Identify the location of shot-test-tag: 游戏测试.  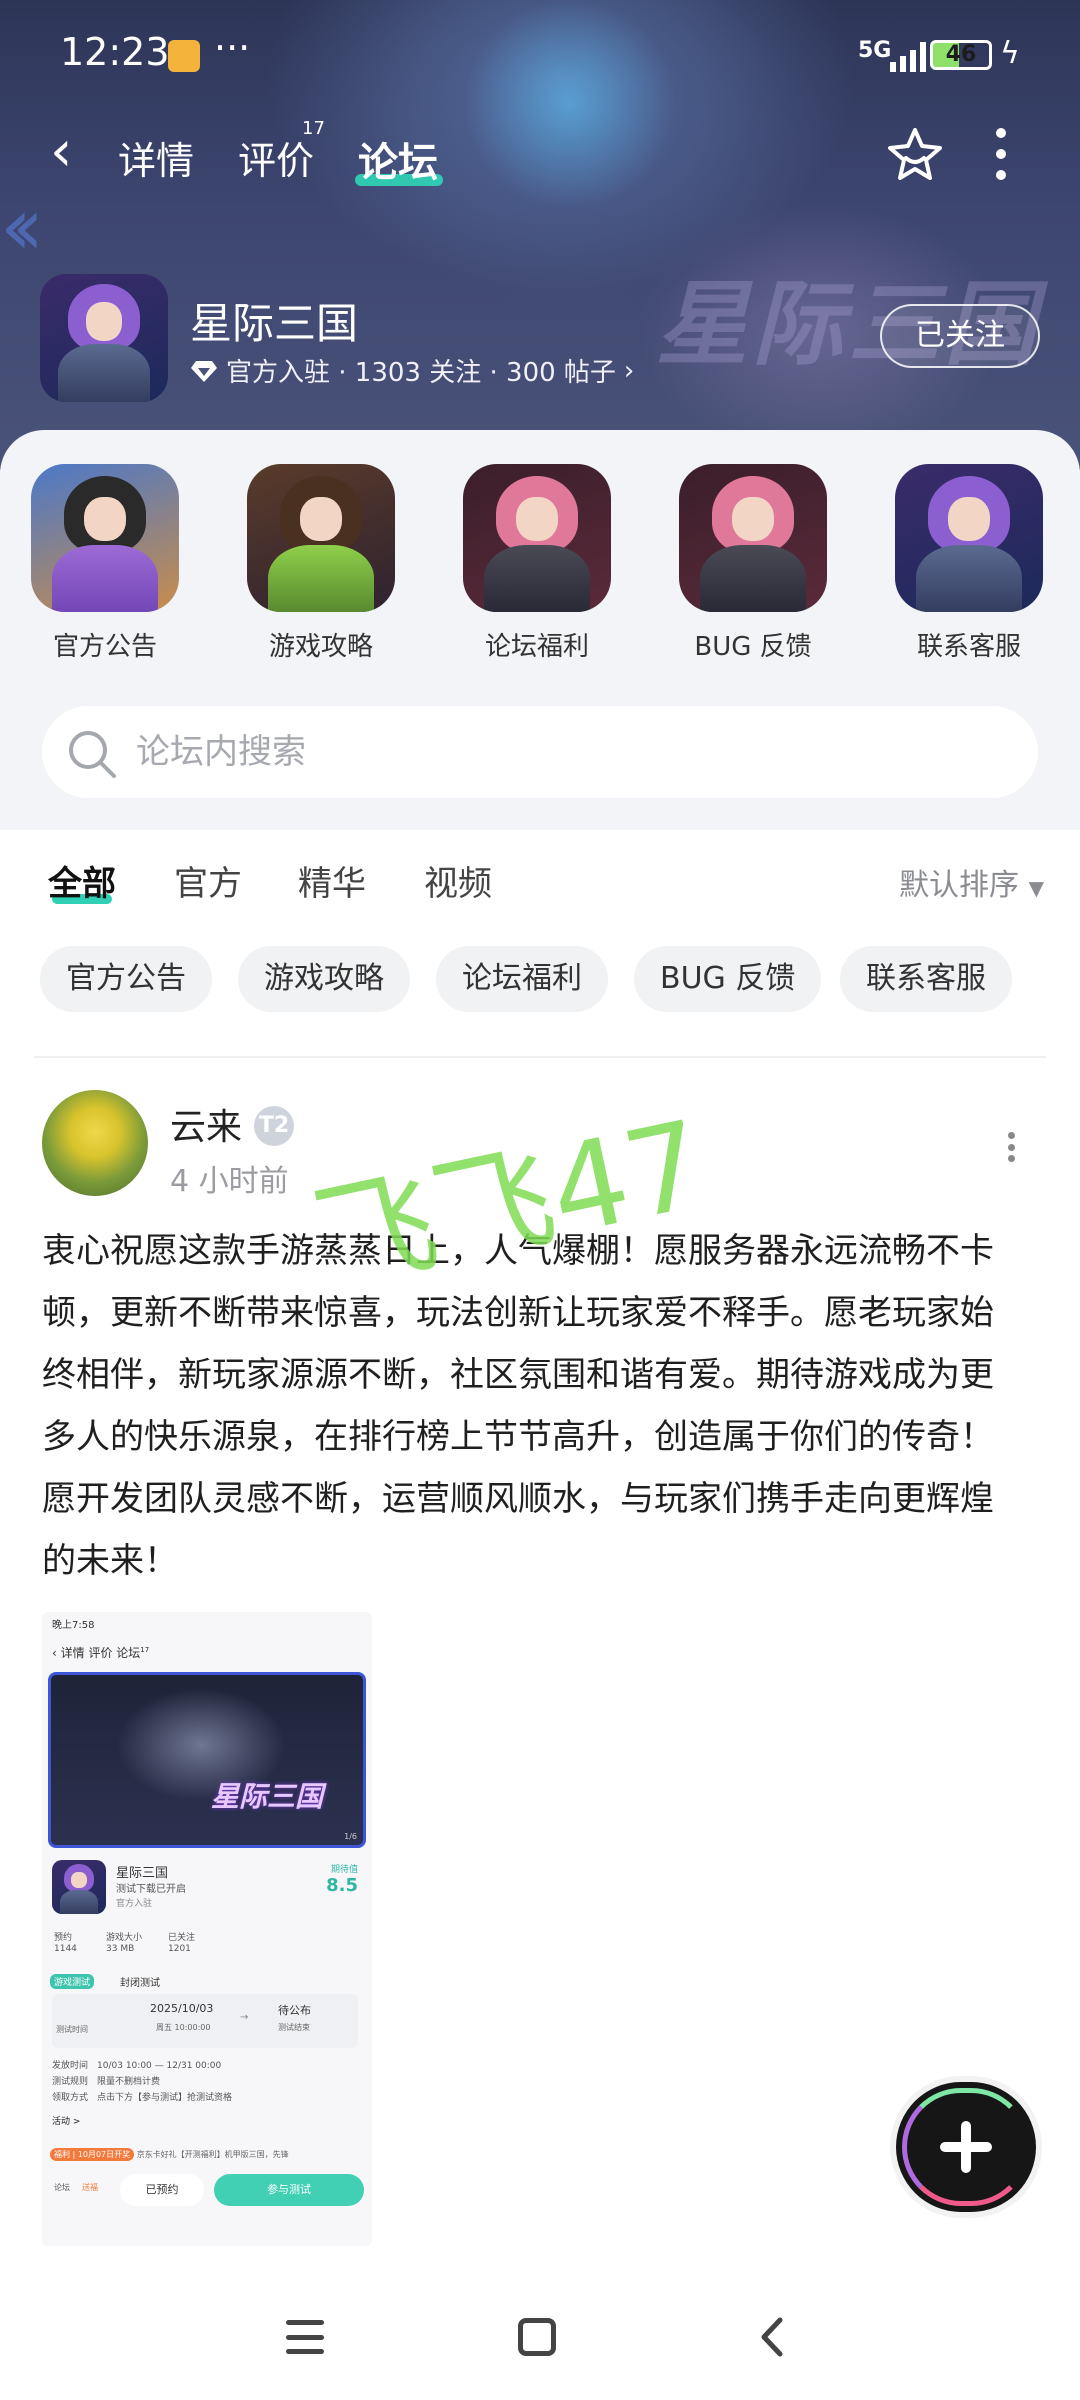
(72, 1981).